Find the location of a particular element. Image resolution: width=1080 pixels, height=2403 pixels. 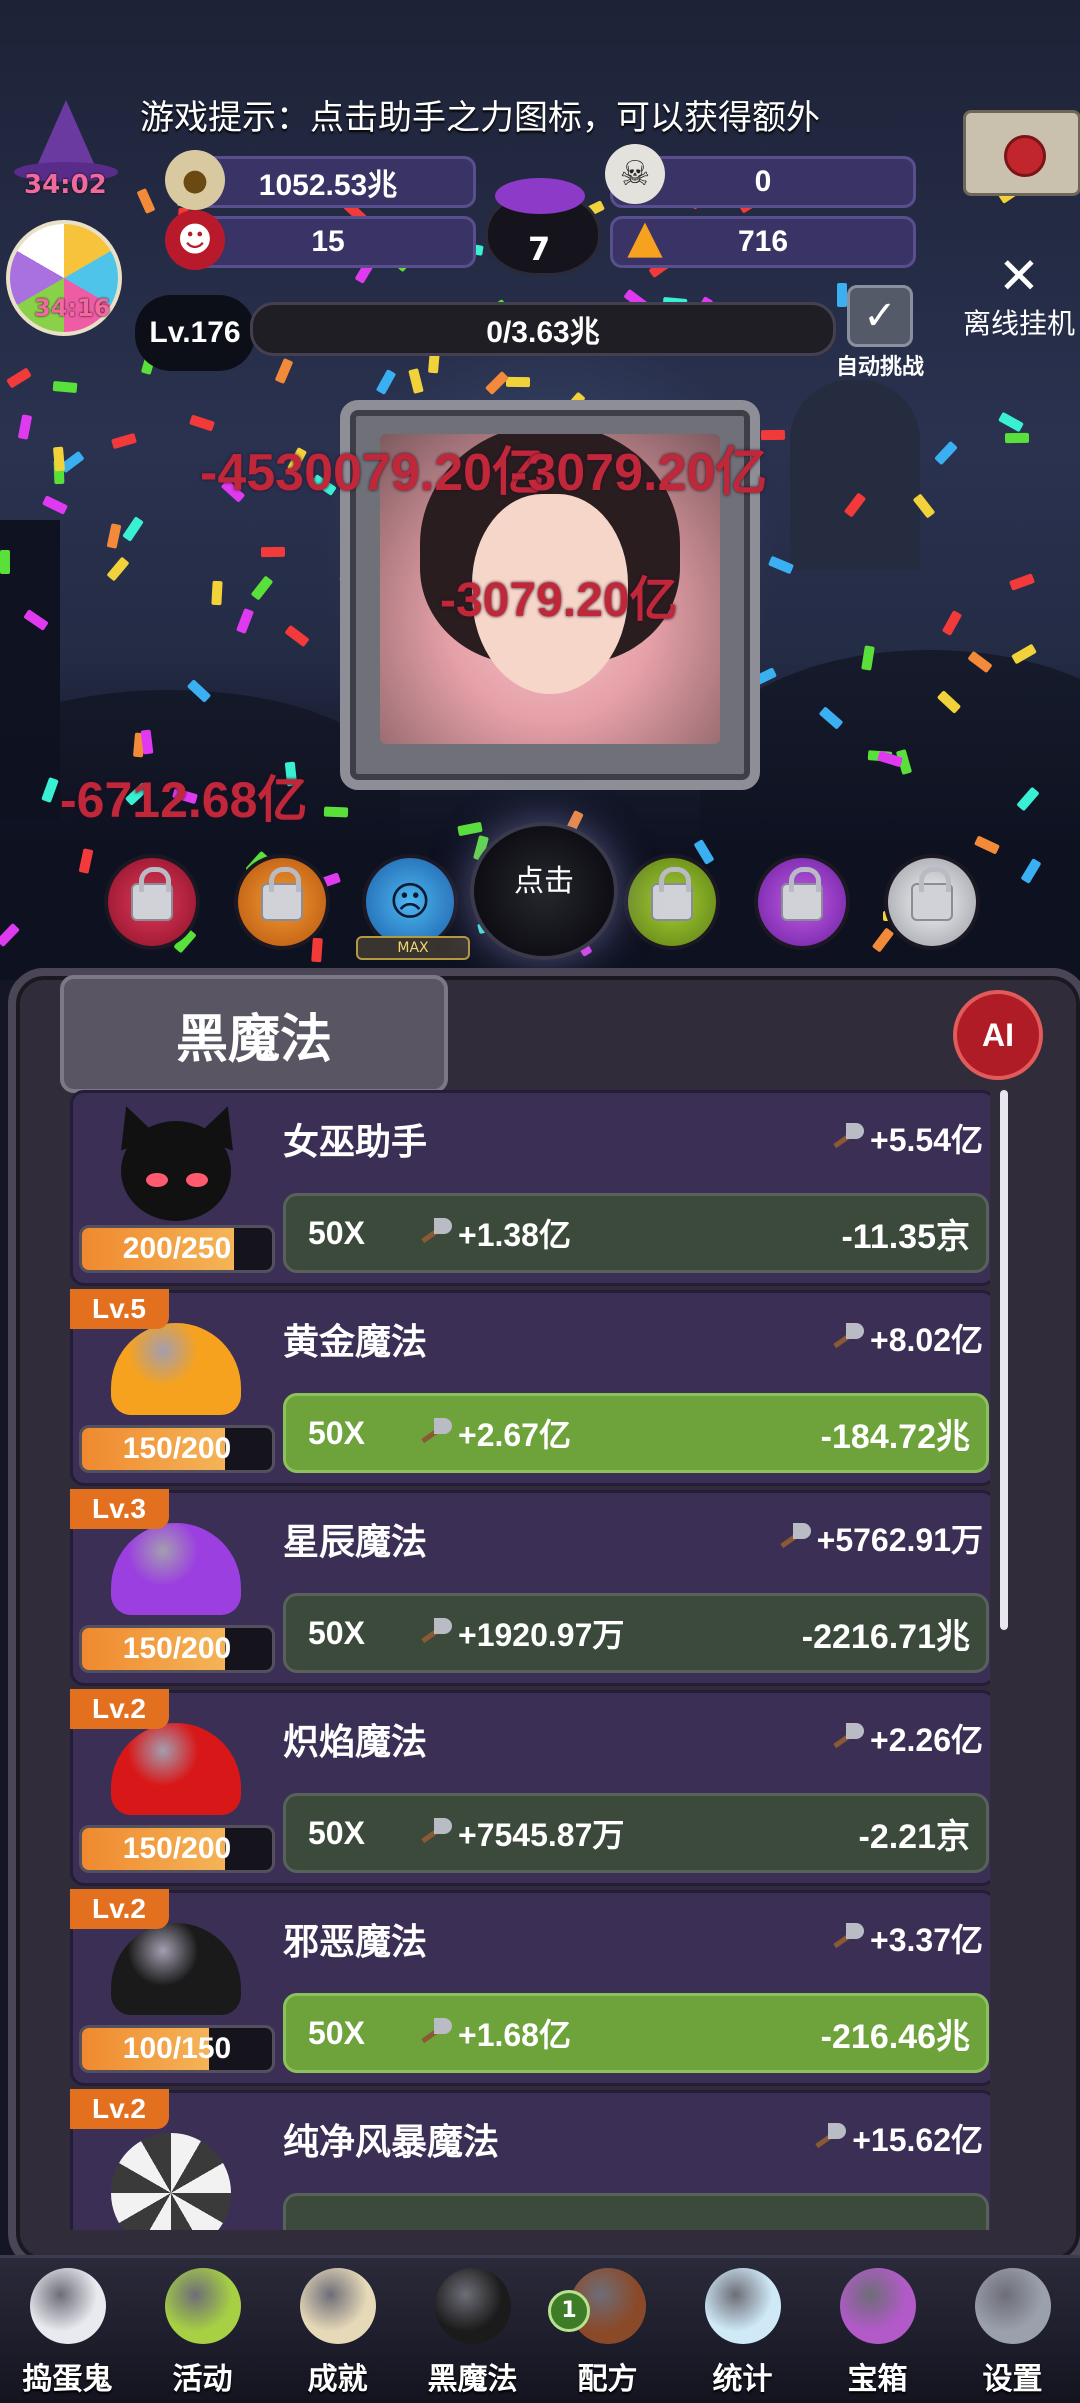

upgrade-button: 50X +1920.97万 -2216.71兆 is located at coordinates (636, 1633).